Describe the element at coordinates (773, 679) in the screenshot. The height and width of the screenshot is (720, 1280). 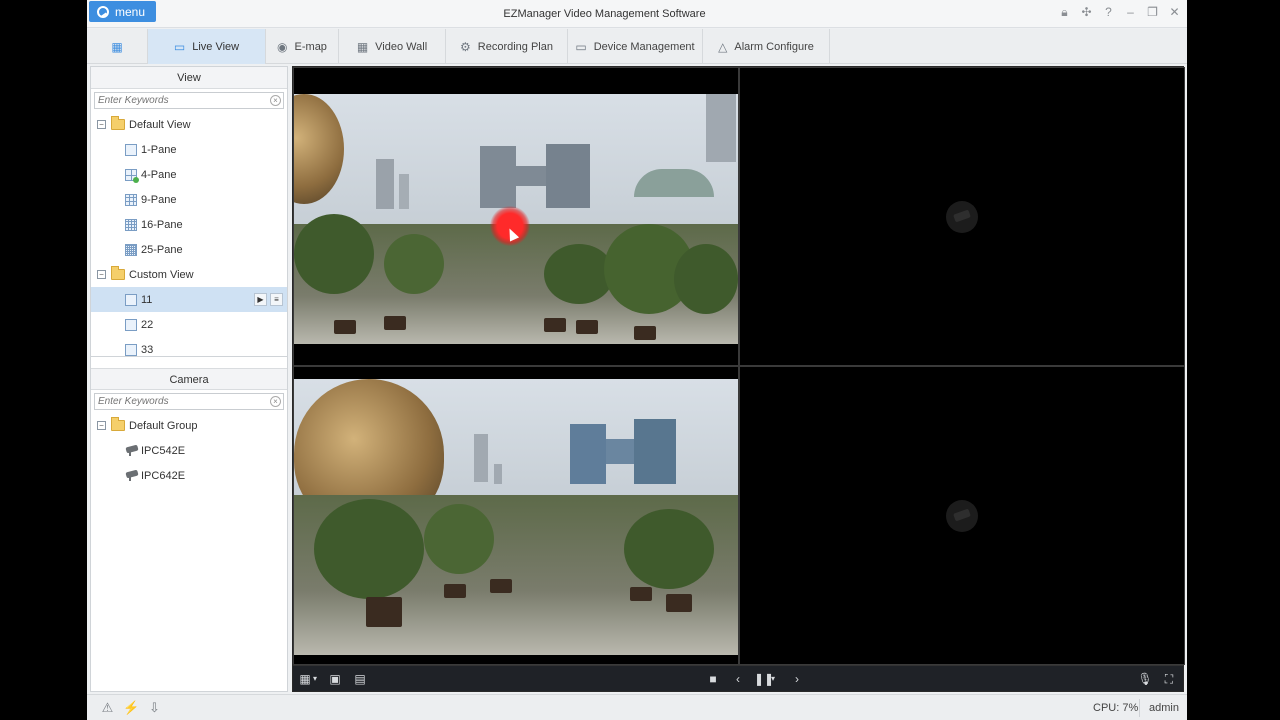
I see `pause-dropdown-icon: ▾` at that location.